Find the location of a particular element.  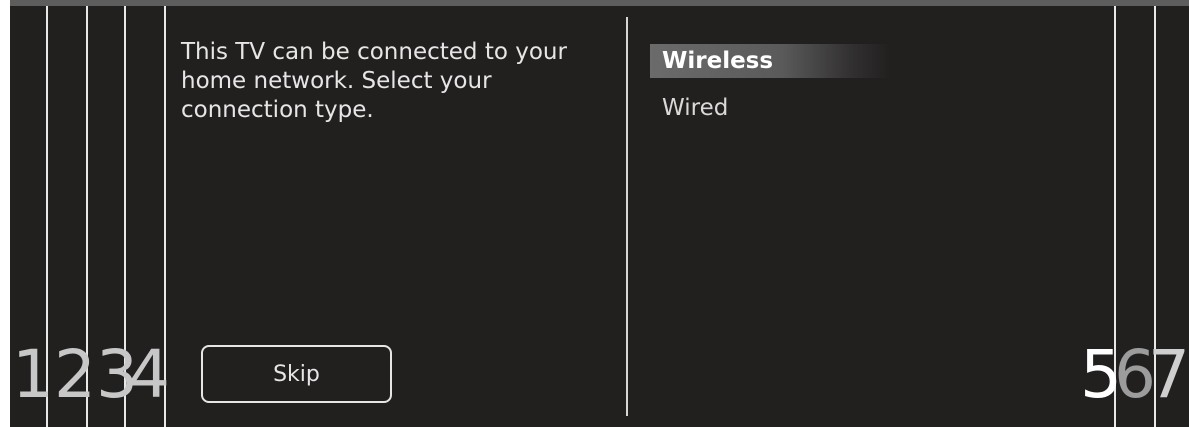

callout-number-3: 3 is located at coordinates (117, 374).